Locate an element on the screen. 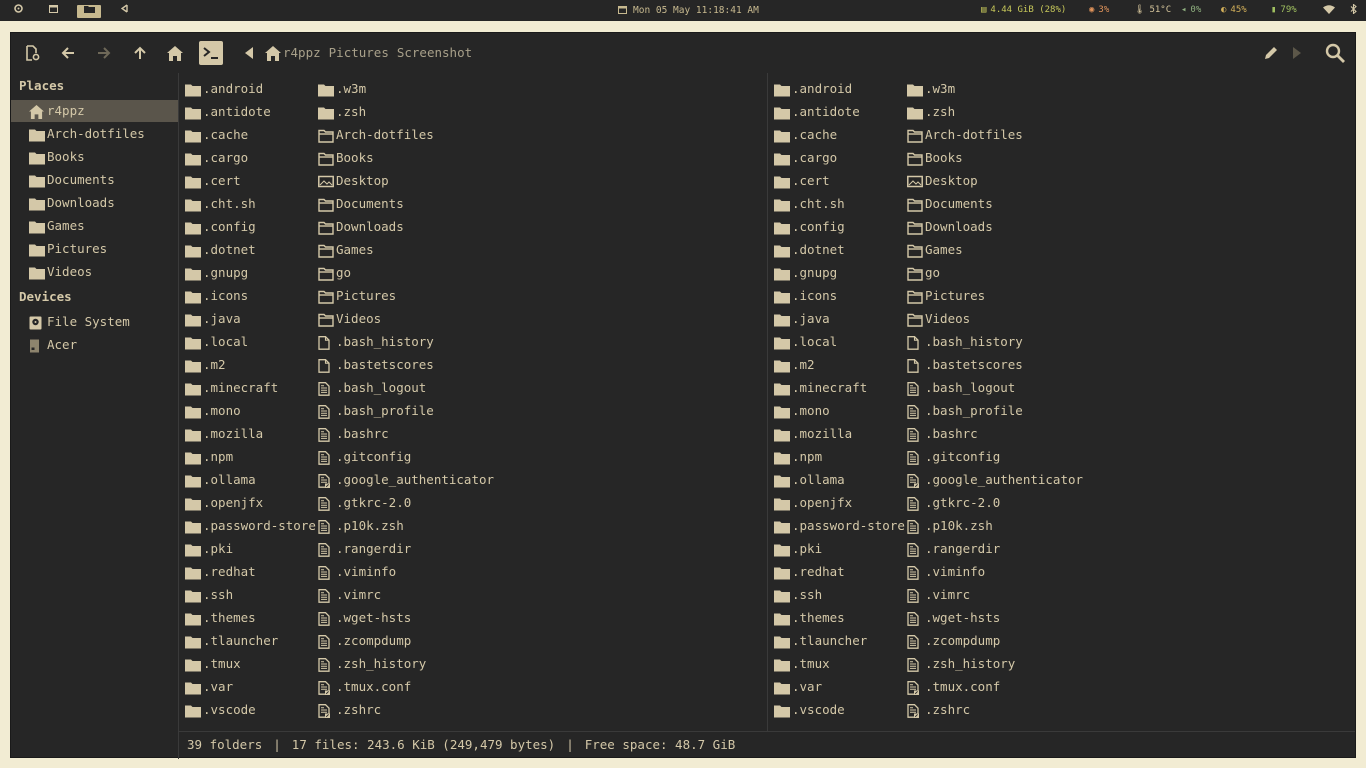  file-item: .tlauncher is located at coordinates (250, 640).